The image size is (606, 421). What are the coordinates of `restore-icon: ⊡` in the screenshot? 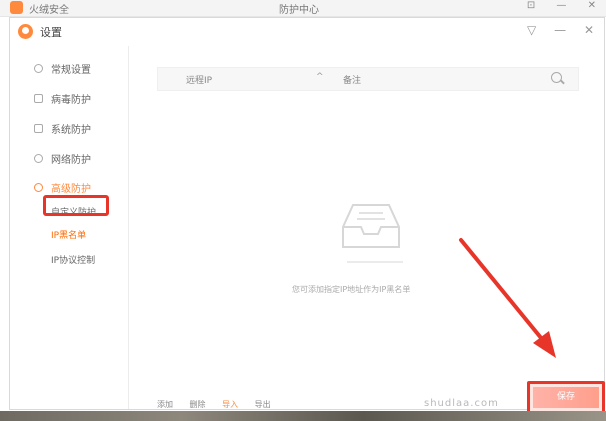 It's located at (531, 5).